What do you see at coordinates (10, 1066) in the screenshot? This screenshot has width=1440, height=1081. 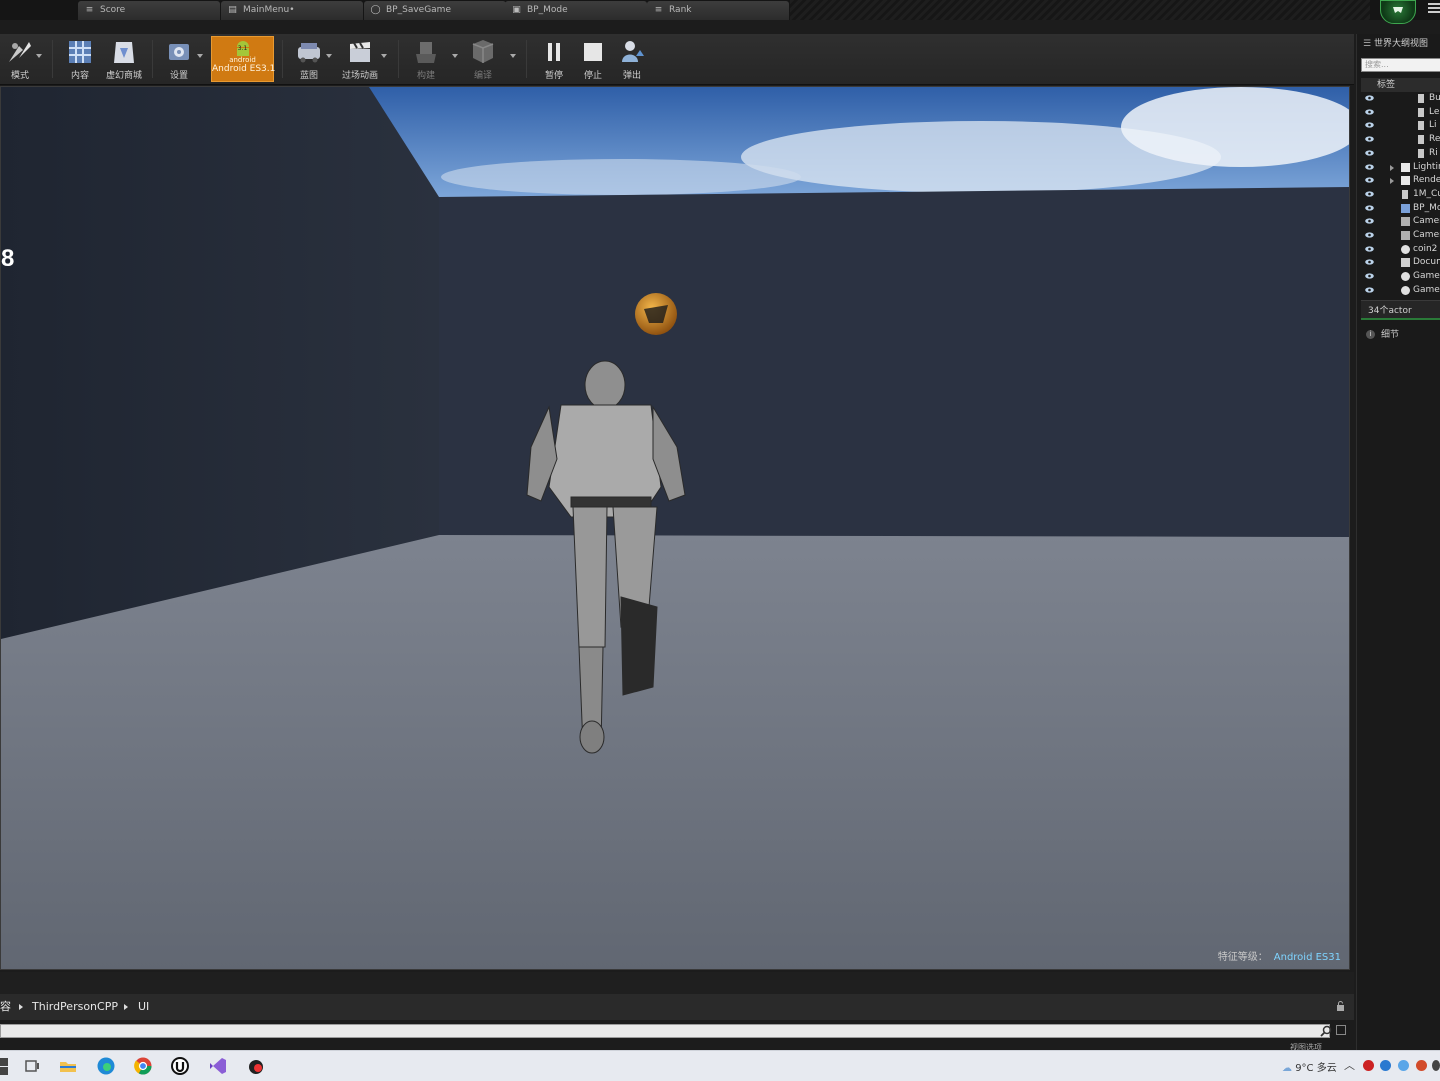 I see `start-icon` at bounding box center [10, 1066].